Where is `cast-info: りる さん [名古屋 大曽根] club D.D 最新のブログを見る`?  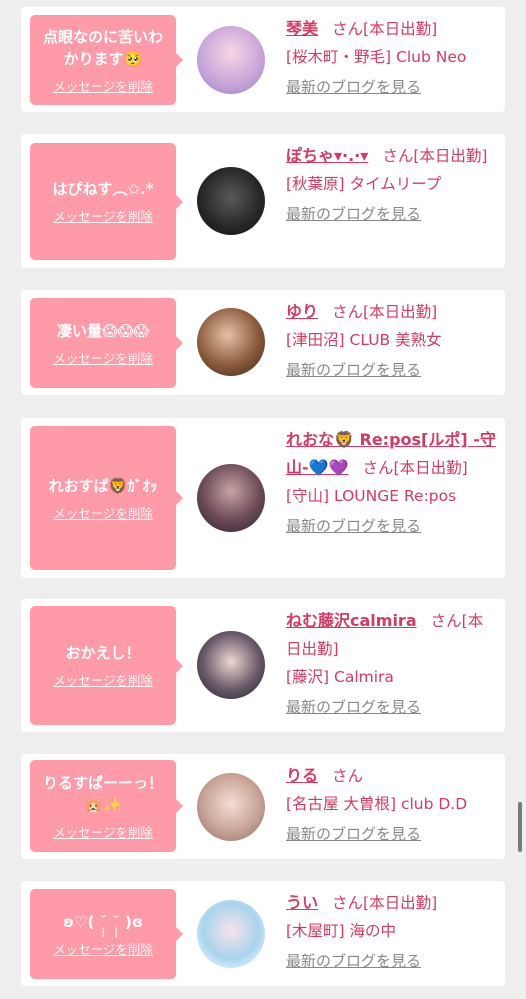 cast-info: りる さん [名古屋 大曽根] club D.D 最新のブログを見る is located at coordinates (391, 805).